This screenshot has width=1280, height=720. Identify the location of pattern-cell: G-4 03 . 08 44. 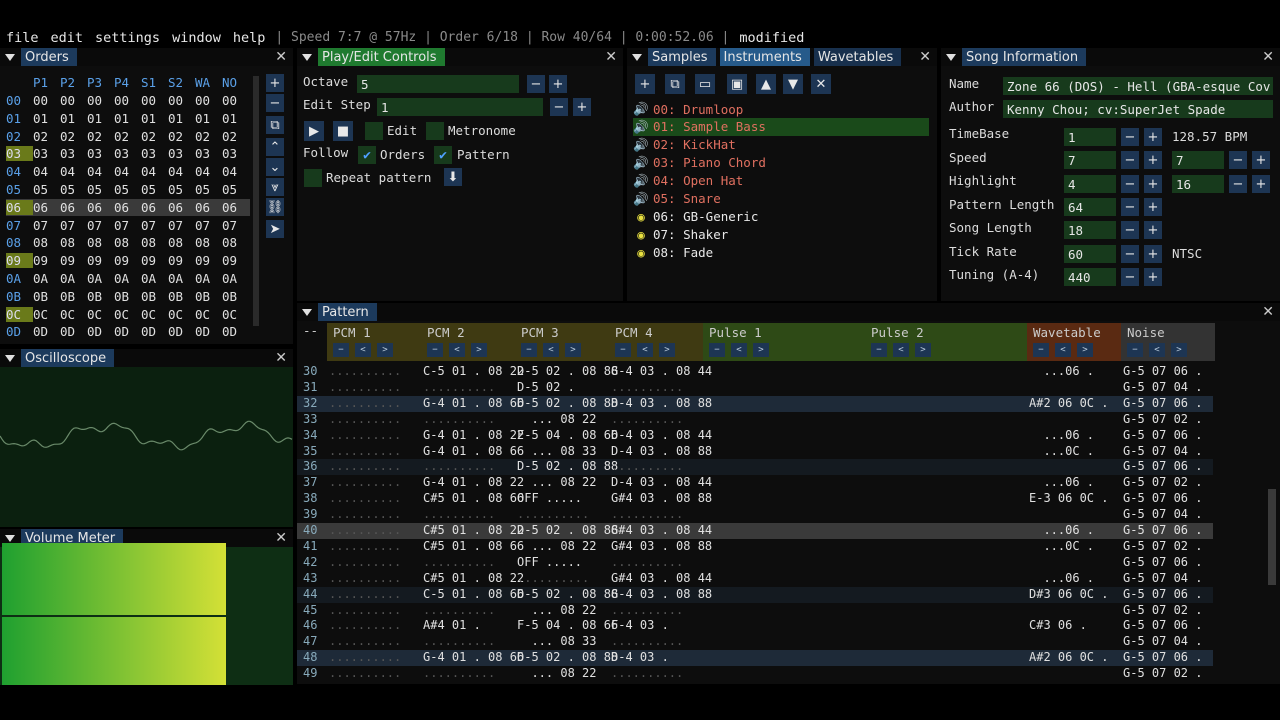
(661, 371).